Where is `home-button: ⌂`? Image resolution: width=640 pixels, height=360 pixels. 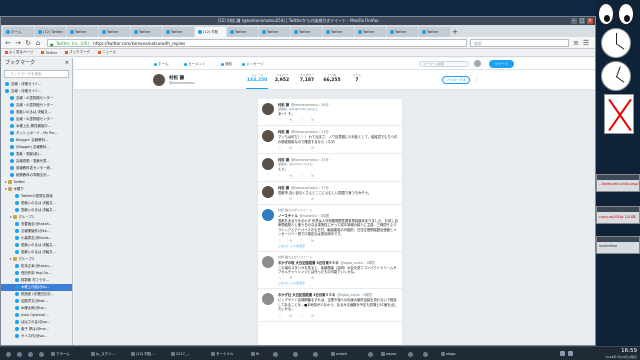
home-button: ⌂ is located at coordinates (38, 43).